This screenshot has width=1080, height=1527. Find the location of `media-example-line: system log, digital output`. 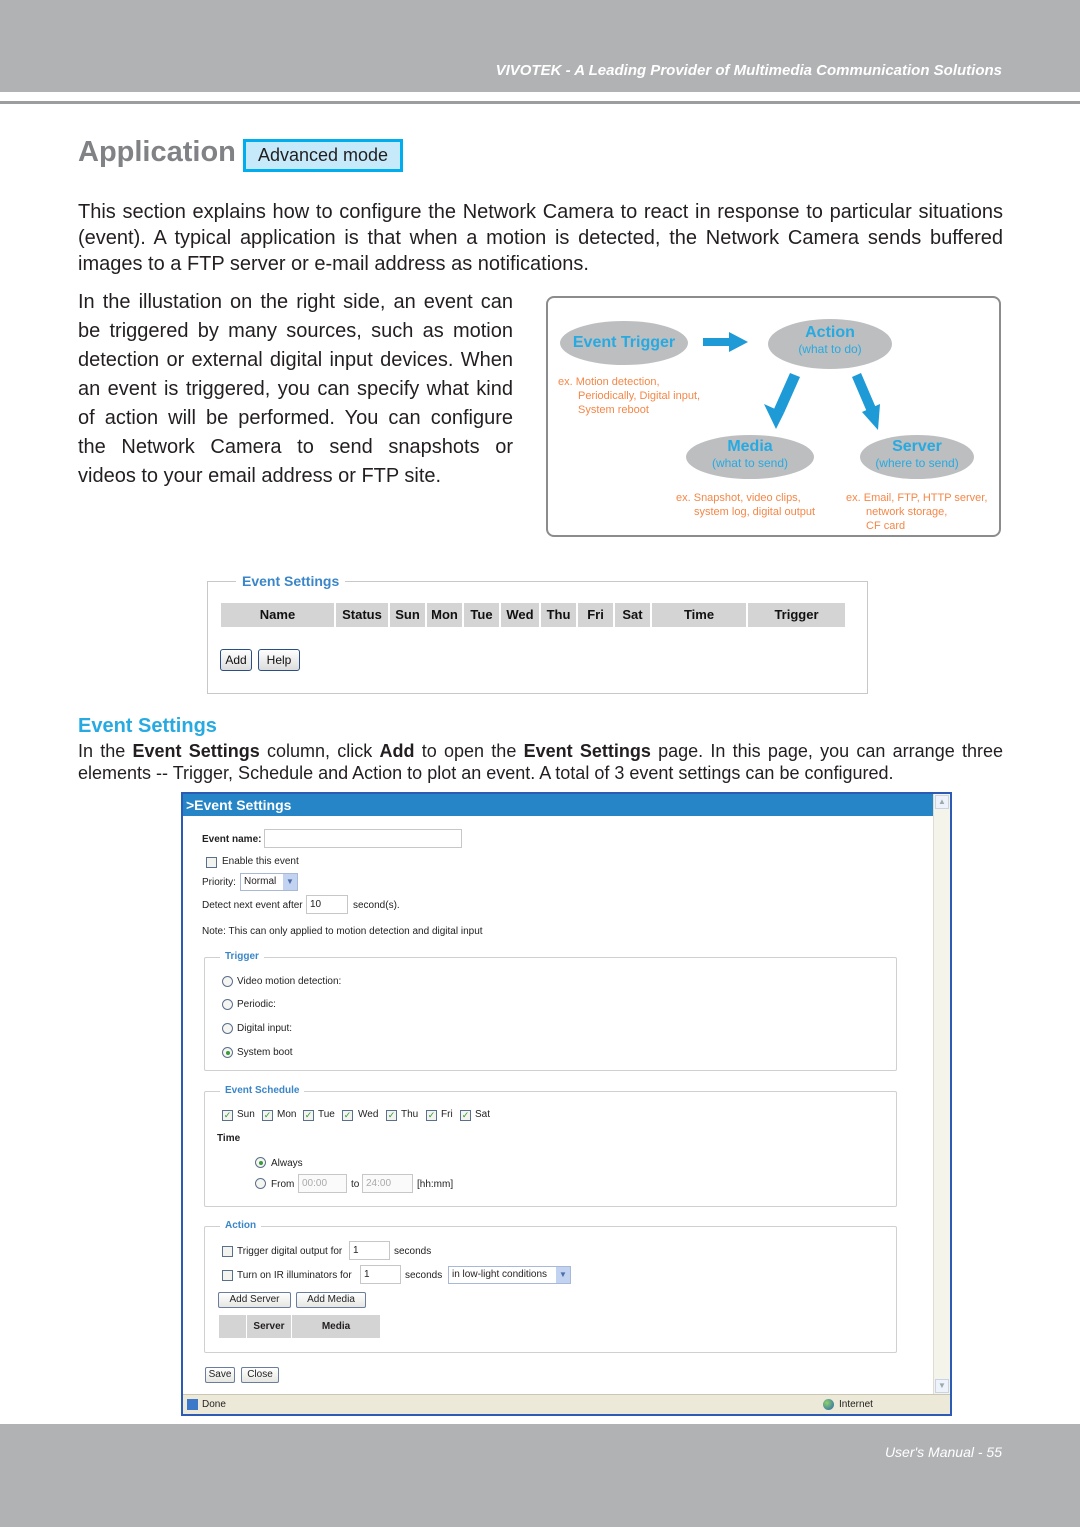

media-example-line: system log, digital output is located at coordinates (755, 512).